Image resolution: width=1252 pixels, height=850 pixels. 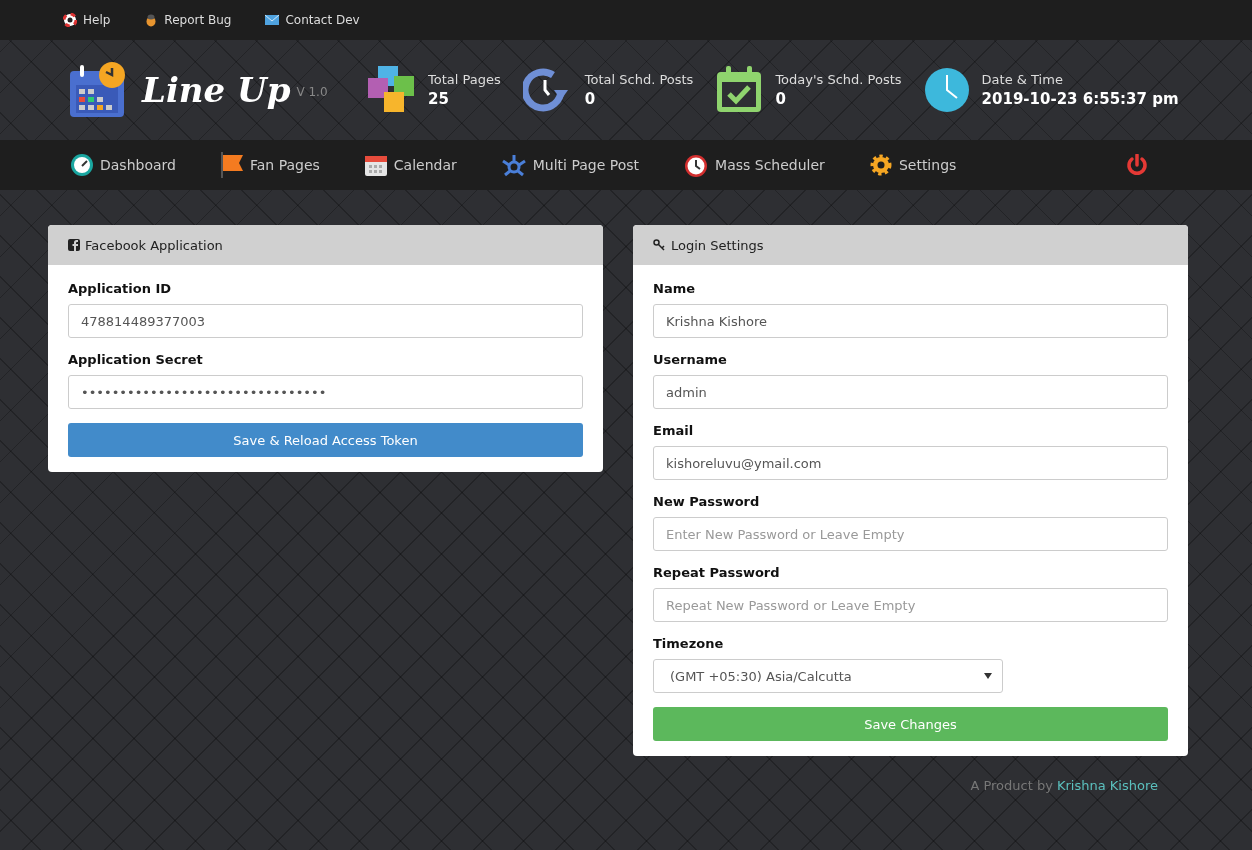 What do you see at coordinates (912, 165) in the screenshot?
I see `nav-item: Settings` at bounding box center [912, 165].